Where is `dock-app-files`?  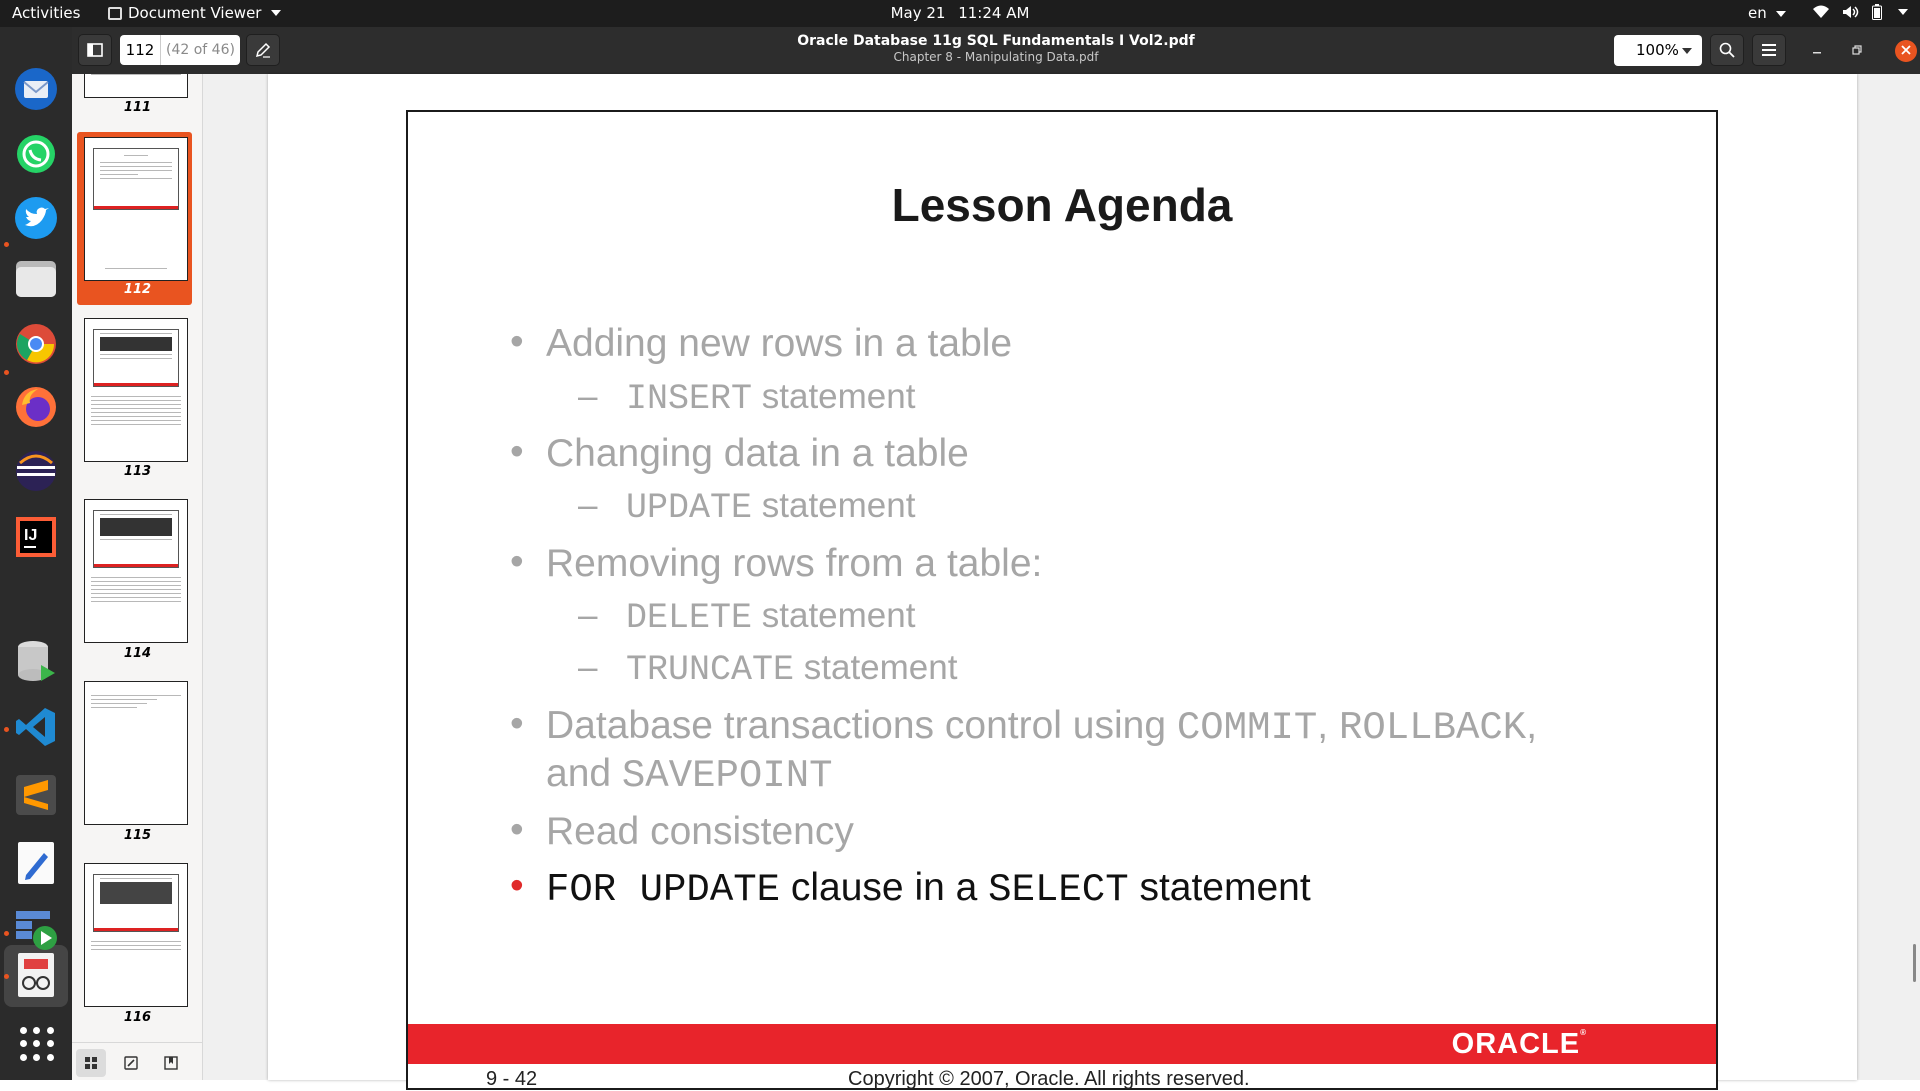 dock-app-files is located at coordinates (36, 279).